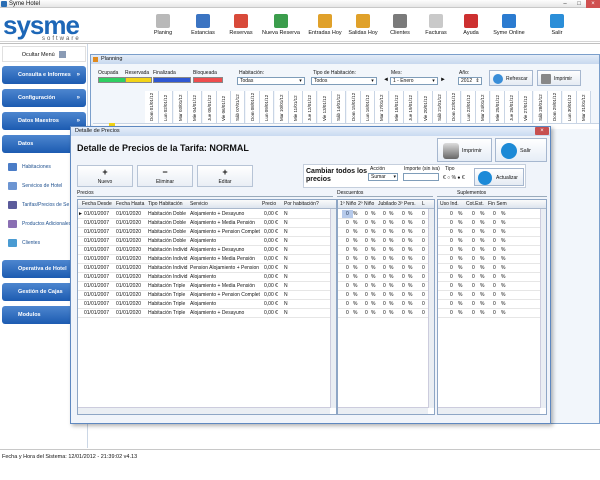 The width and height of the screenshot is (600, 480). I want to click on update-button: Actualizar, so click(499, 177).